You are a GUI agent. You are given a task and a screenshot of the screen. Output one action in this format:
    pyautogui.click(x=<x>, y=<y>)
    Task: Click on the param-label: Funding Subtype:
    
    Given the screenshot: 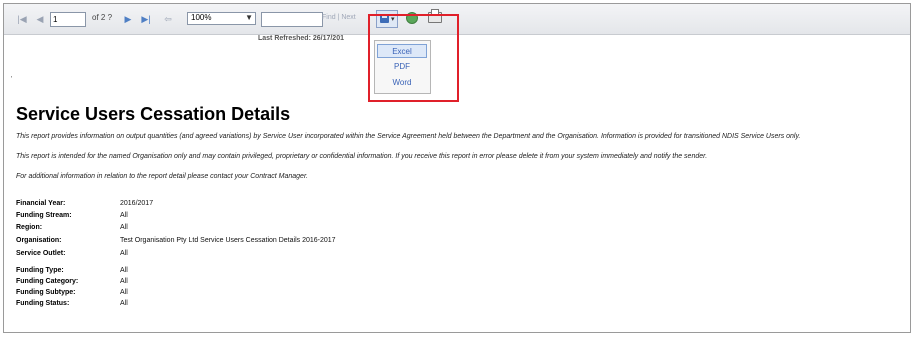 What is the action you would take?
    pyautogui.click(x=46, y=292)
    